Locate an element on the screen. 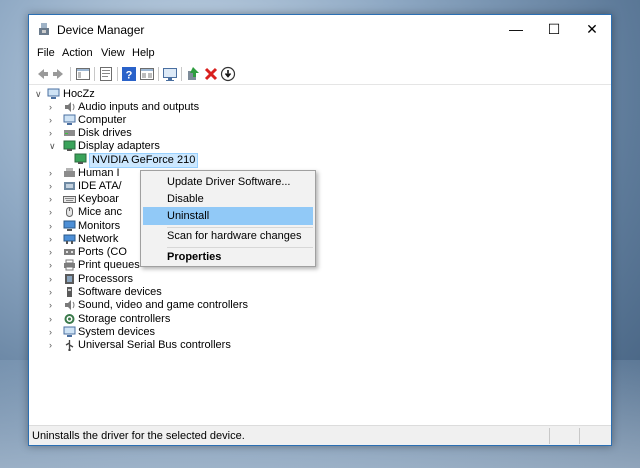  tree-item-system-devices: › System devices is located at coordinates (149, 332).